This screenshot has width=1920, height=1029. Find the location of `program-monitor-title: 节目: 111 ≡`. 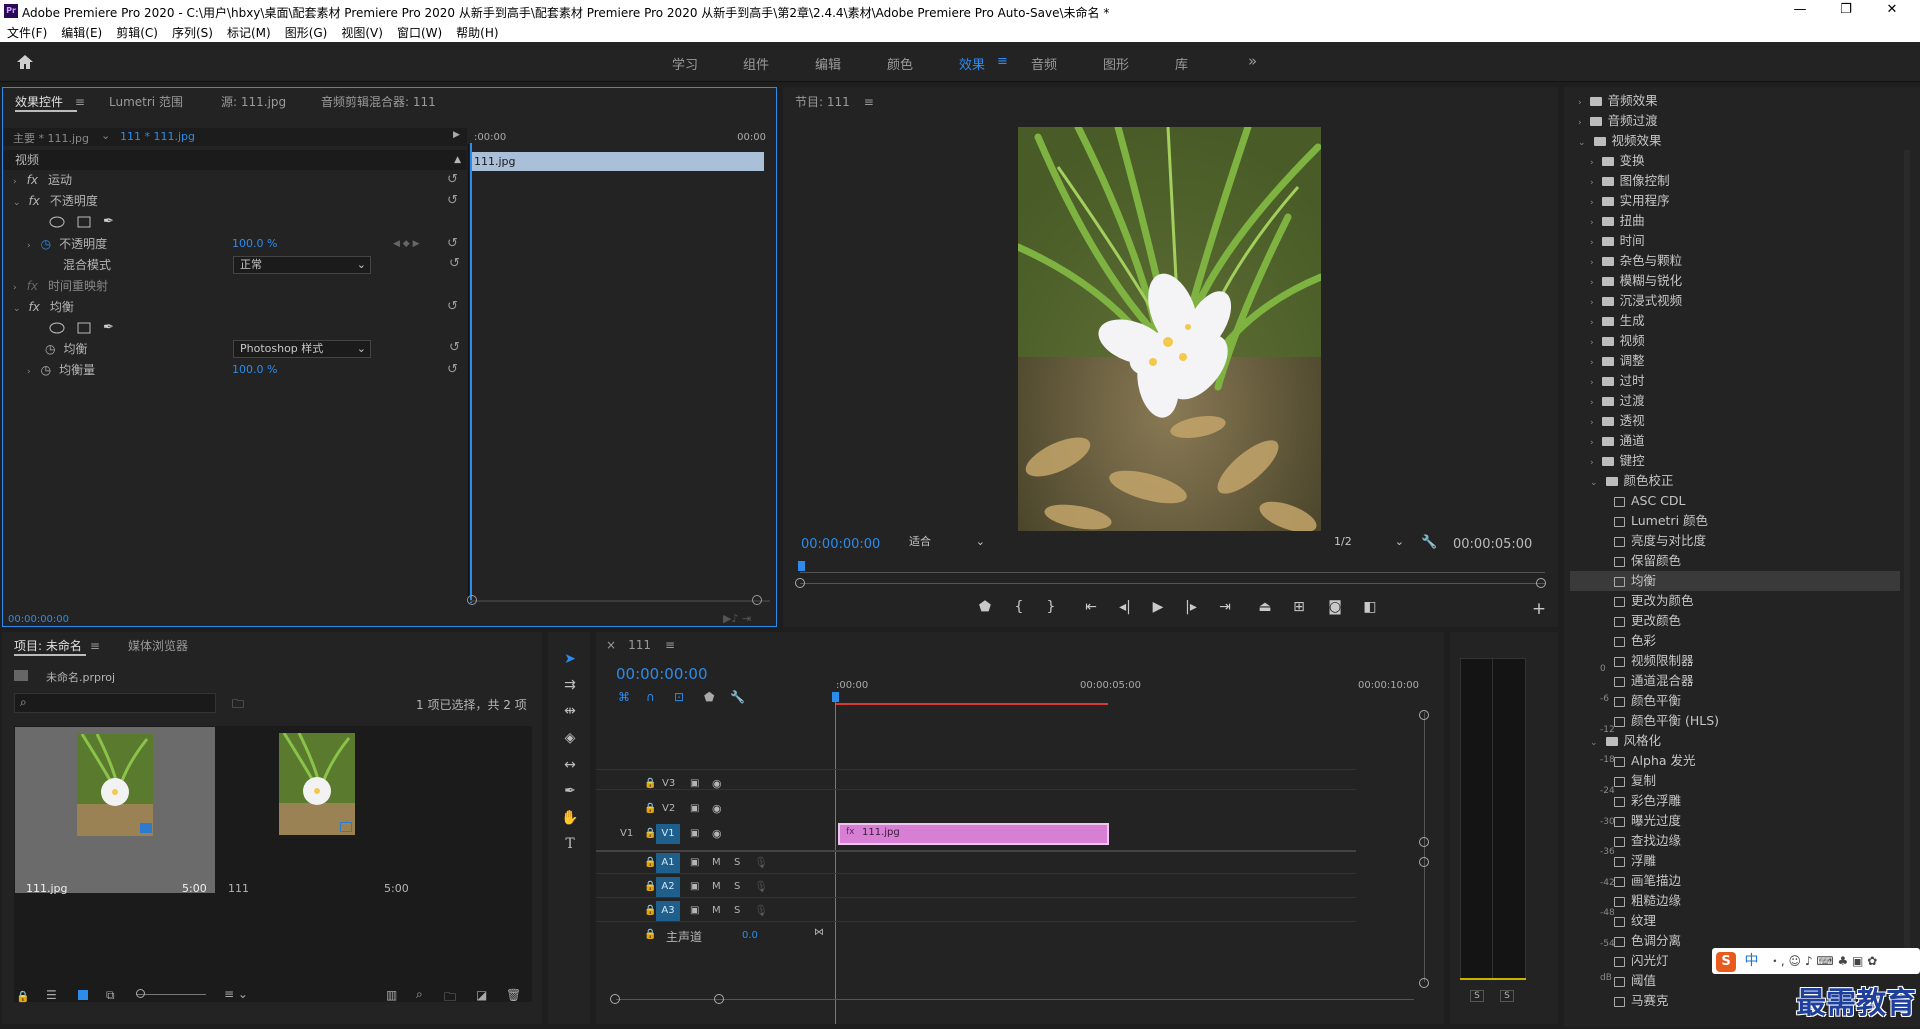

program-monitor-title: 节目: 111 ≡ is located at coordinates (834, 105).